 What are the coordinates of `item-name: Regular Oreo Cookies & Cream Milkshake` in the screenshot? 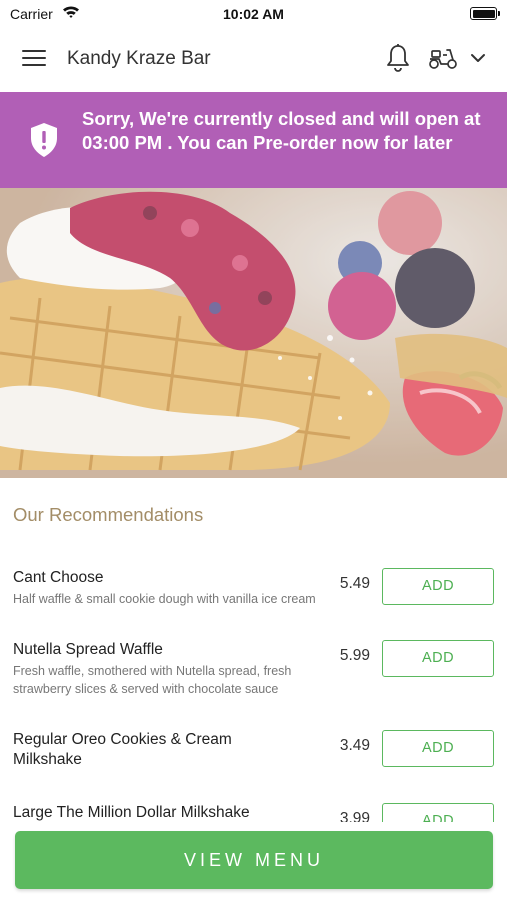 It's located at (122, 749).